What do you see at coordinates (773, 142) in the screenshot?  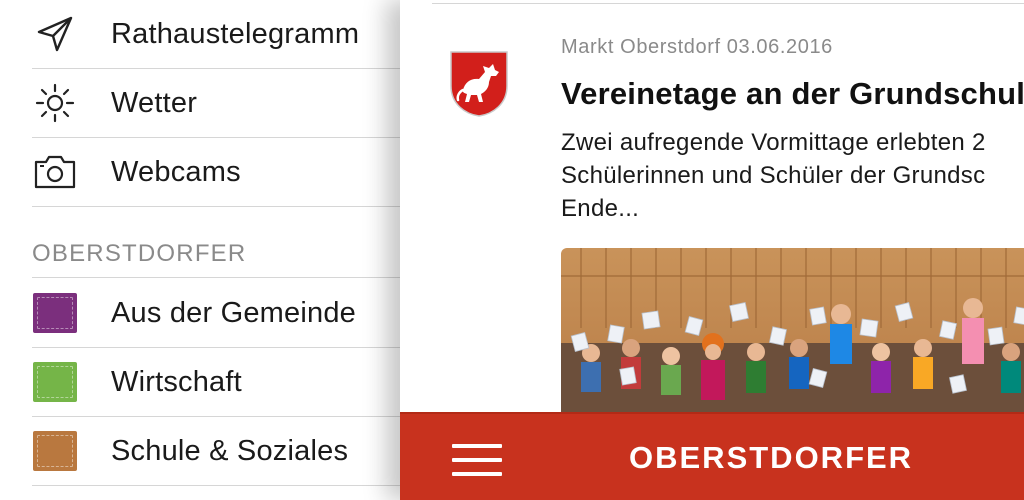 I see `teaser-line: Zwei aufregende Vormittage erlebten 2` at bounding box center [773, 142].